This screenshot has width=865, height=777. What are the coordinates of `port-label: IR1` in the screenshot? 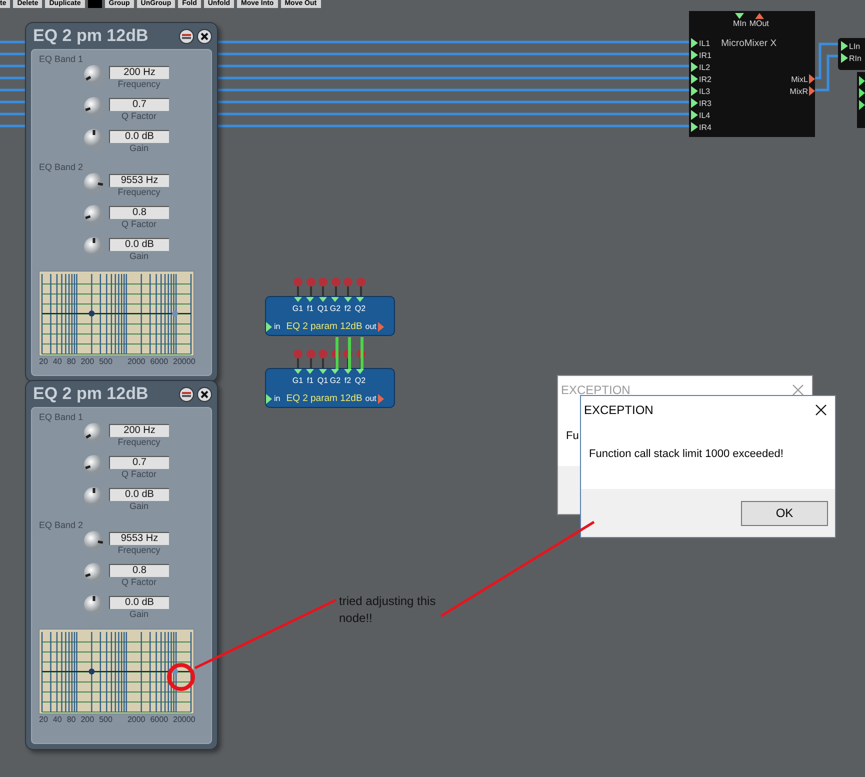 It's located at (705, 55).